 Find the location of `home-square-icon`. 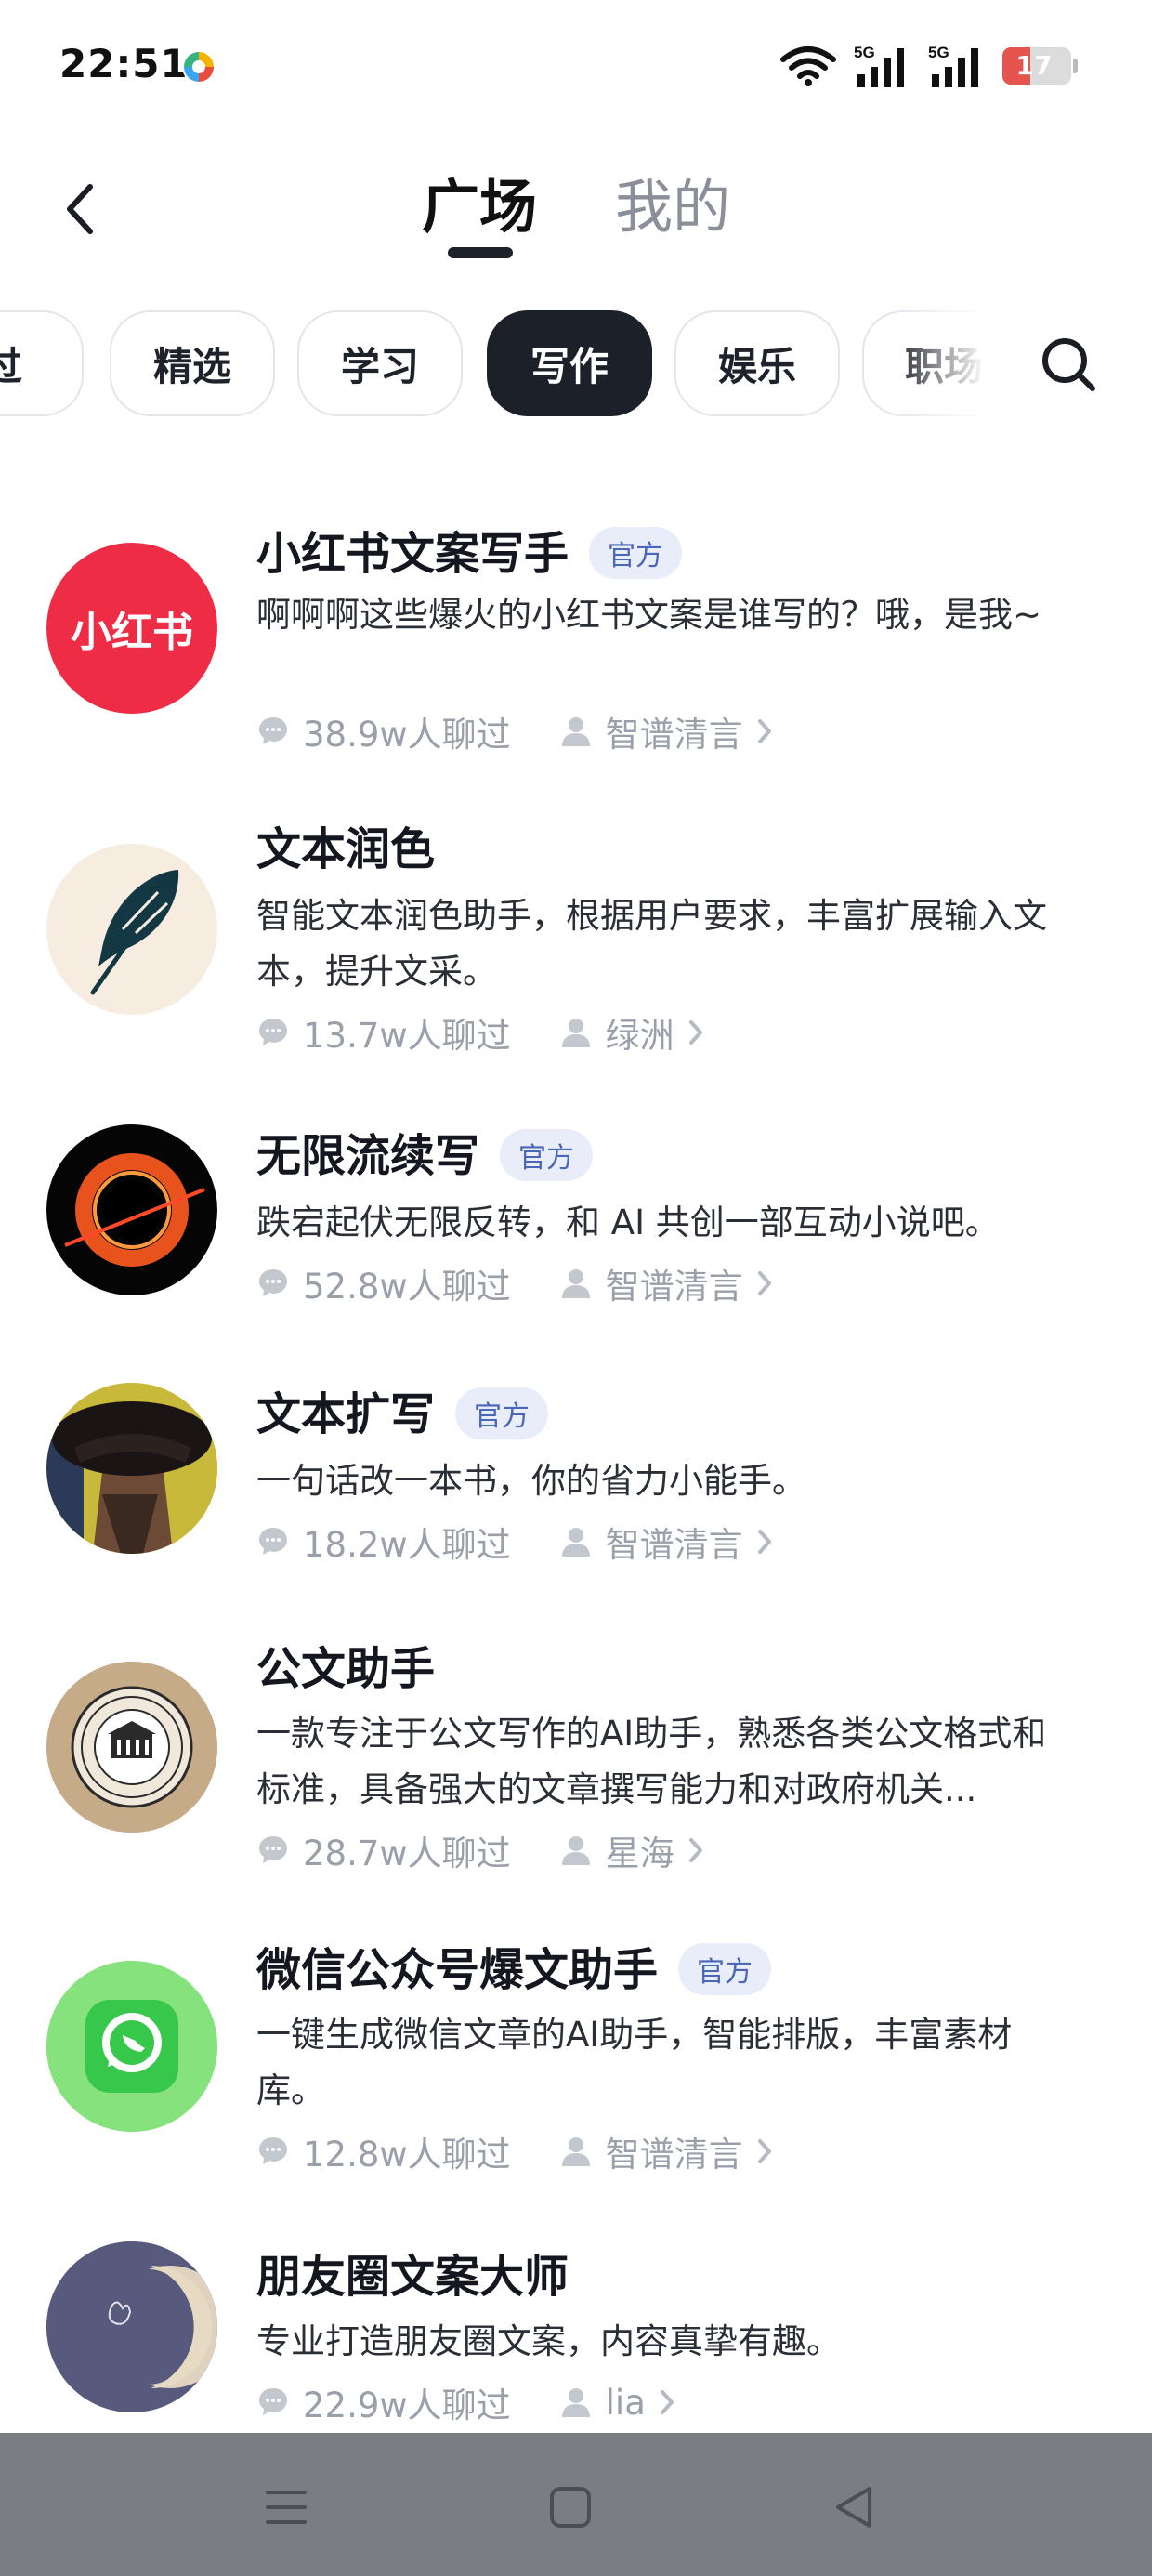

home-square-icon is located at coordinates (570, 2507).